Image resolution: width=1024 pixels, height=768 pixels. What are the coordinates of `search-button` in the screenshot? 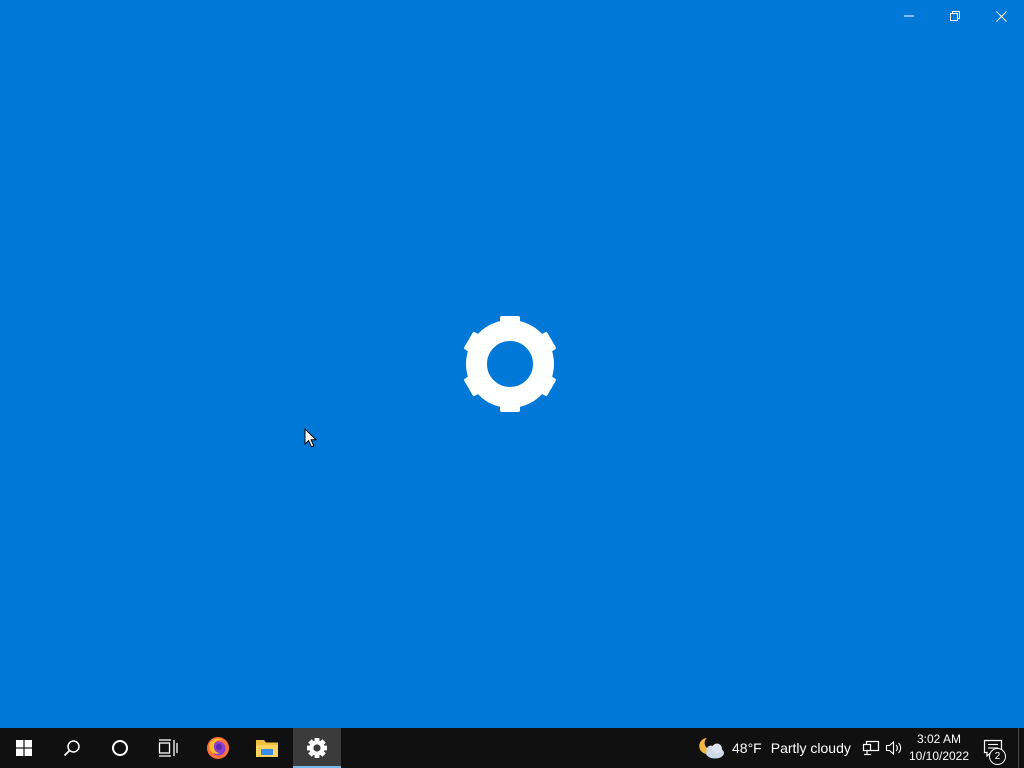 It's located at (72, 748).